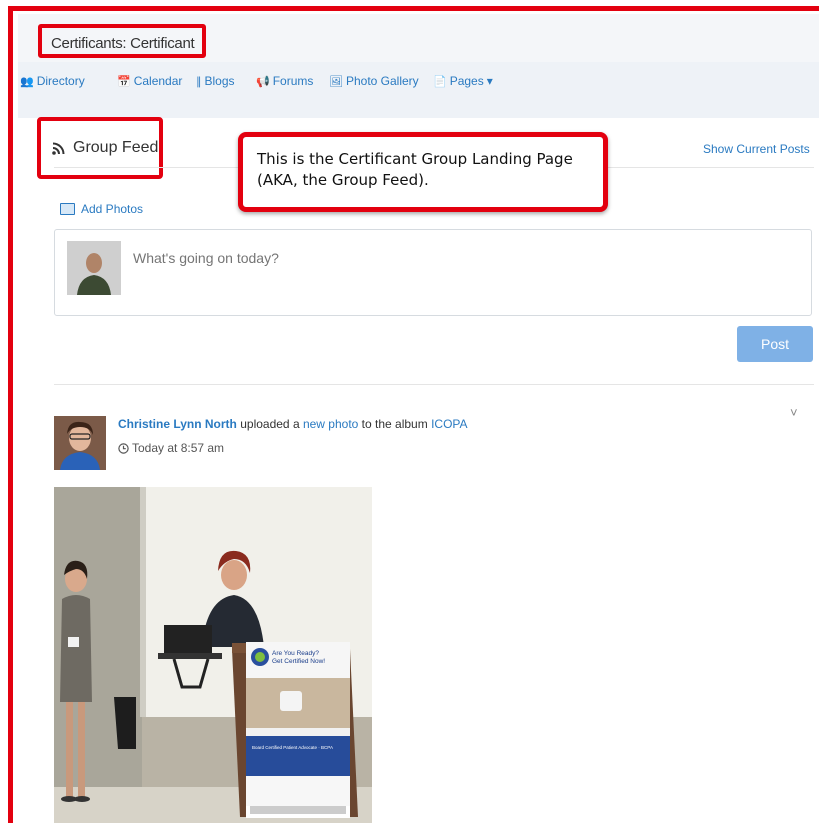 This screenshot has width=819, height=823. Describe the element at coordinates (177, 424) in the screenshot. I see `post-author-link: Christine Lynn North` at that location.